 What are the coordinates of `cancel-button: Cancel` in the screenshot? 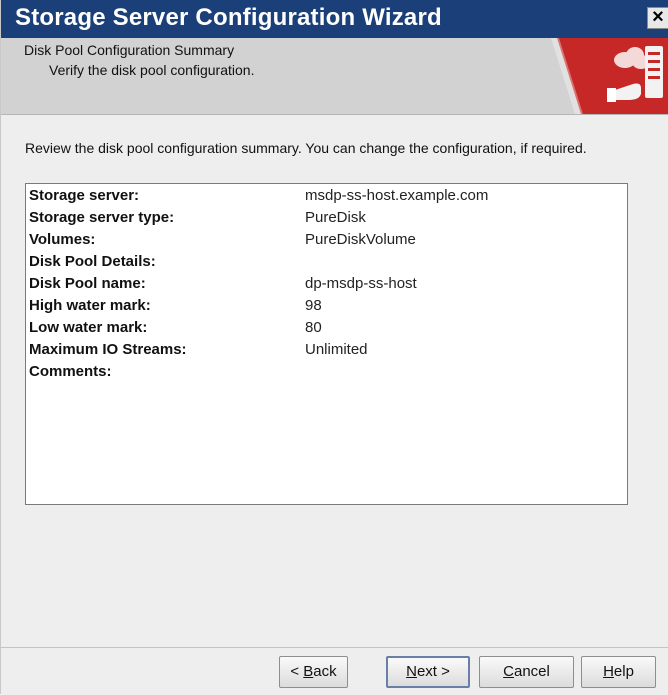 It's located at (526, 672).